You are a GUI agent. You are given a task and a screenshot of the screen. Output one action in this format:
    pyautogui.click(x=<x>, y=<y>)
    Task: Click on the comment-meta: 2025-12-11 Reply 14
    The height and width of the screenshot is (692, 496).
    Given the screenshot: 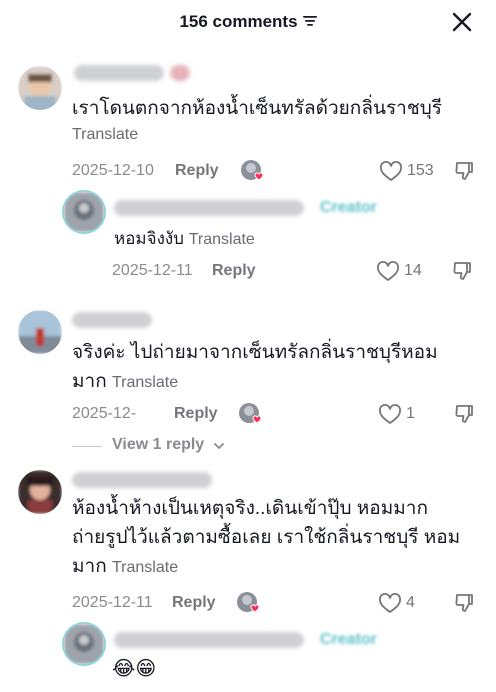 What is the action you would take?
    pyautogui.click(x=248, y=272)
    